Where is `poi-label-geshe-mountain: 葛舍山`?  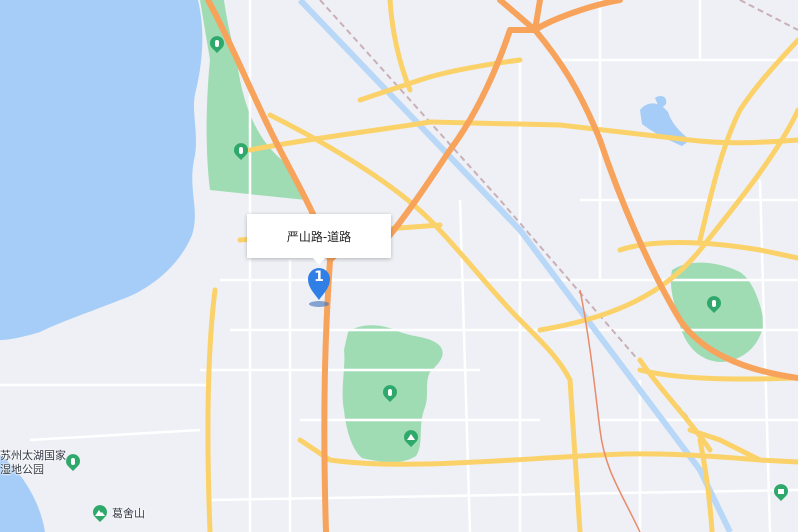
poi-label-geshe-mountain: 葛舍山 is located at coordinates (128, 514).